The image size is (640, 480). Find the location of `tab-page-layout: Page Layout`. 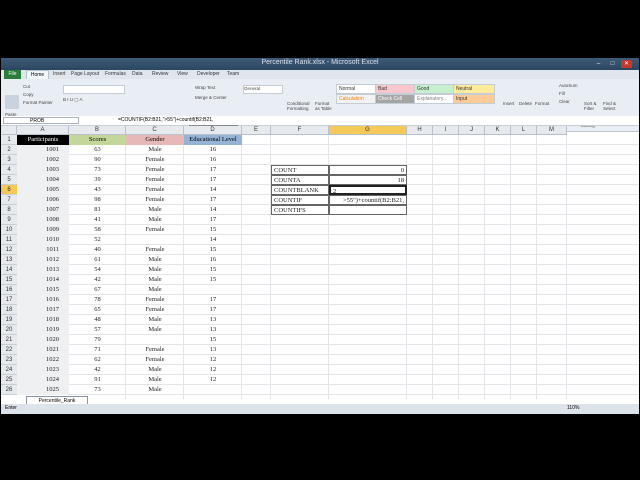

tab-page-layout: Page Layout is located at coordinates (85, 74).